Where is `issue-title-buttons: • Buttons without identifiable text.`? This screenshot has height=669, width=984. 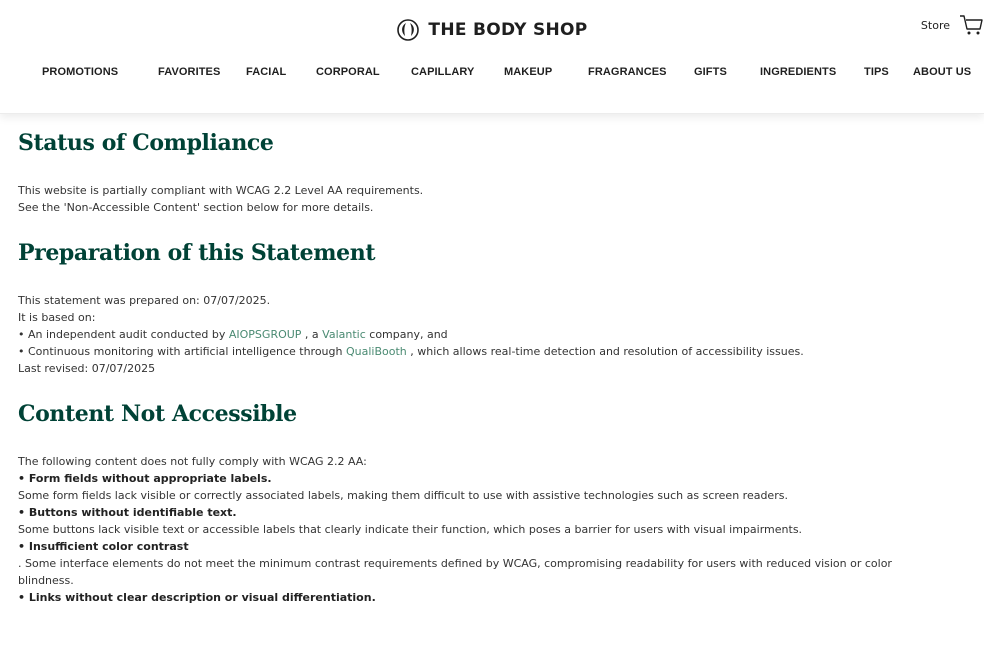
issue-title-buttons: • Buttons without identifiable text. is located at coordinates (127, 512).